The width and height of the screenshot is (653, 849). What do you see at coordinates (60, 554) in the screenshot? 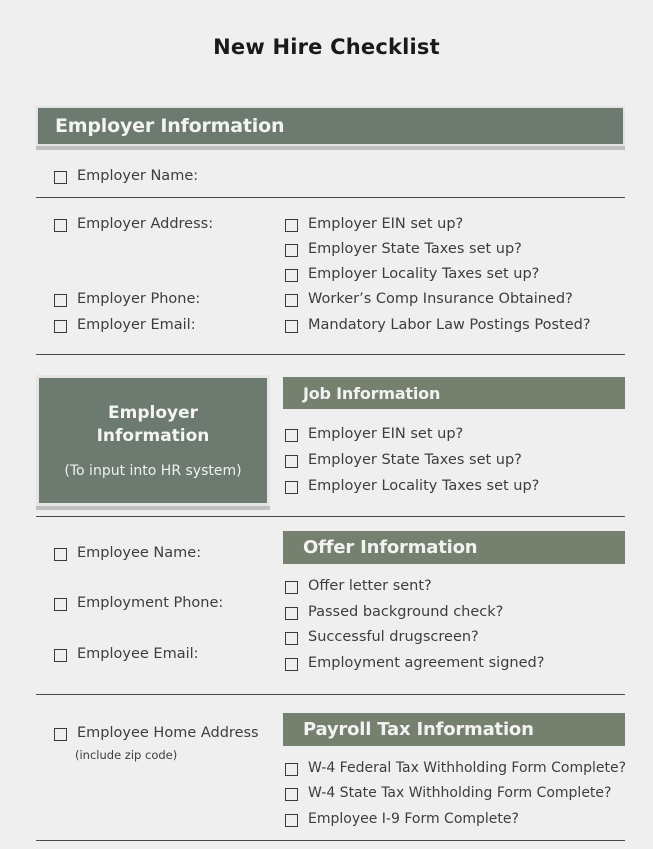
I see `checkbox-employee-name` at bounding box center [60, 554].